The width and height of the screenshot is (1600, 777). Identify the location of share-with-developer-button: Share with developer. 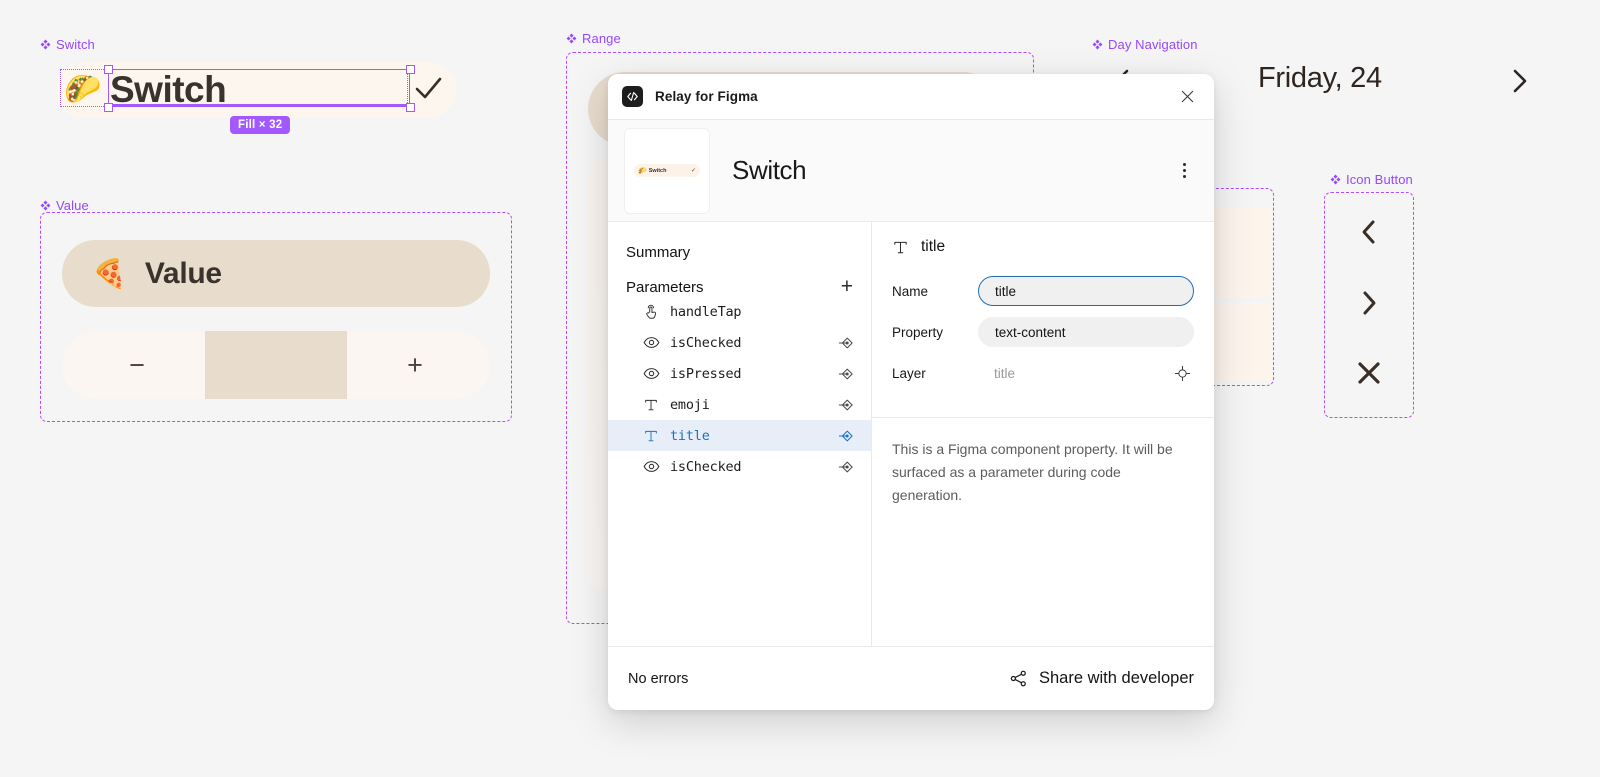
(1101, 678).